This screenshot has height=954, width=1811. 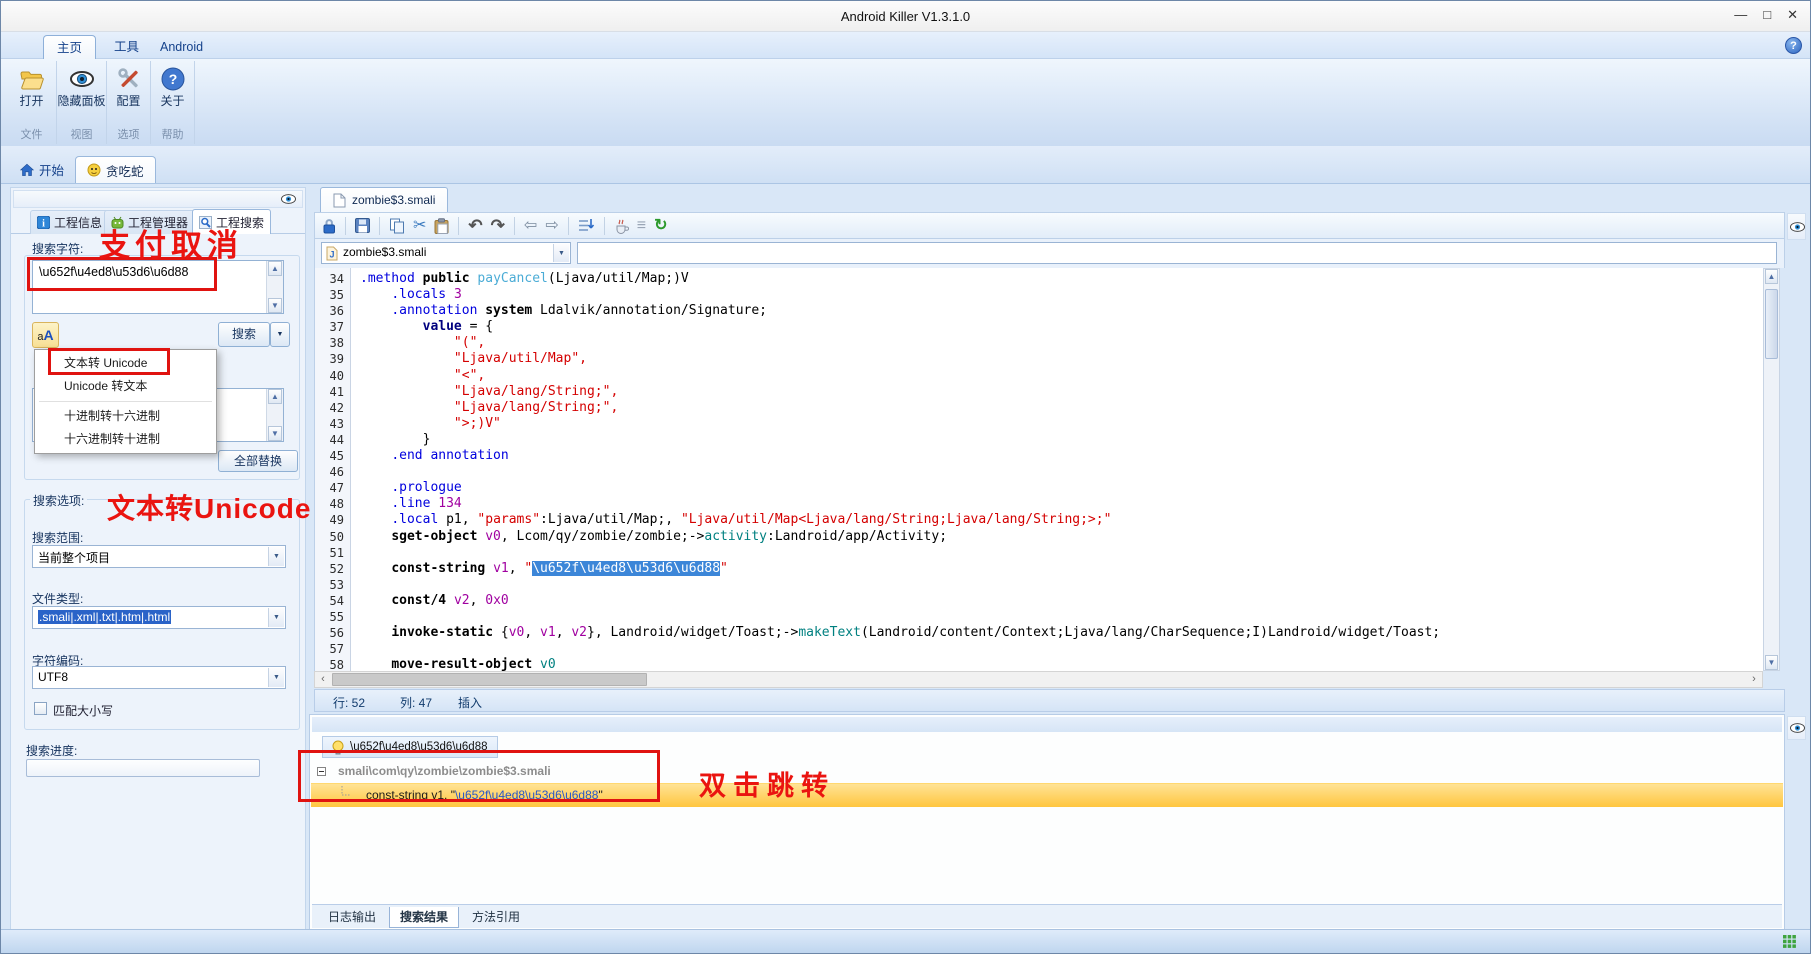 I want to click on ribbon-tab-android: Android, so click(x=181, y=47).